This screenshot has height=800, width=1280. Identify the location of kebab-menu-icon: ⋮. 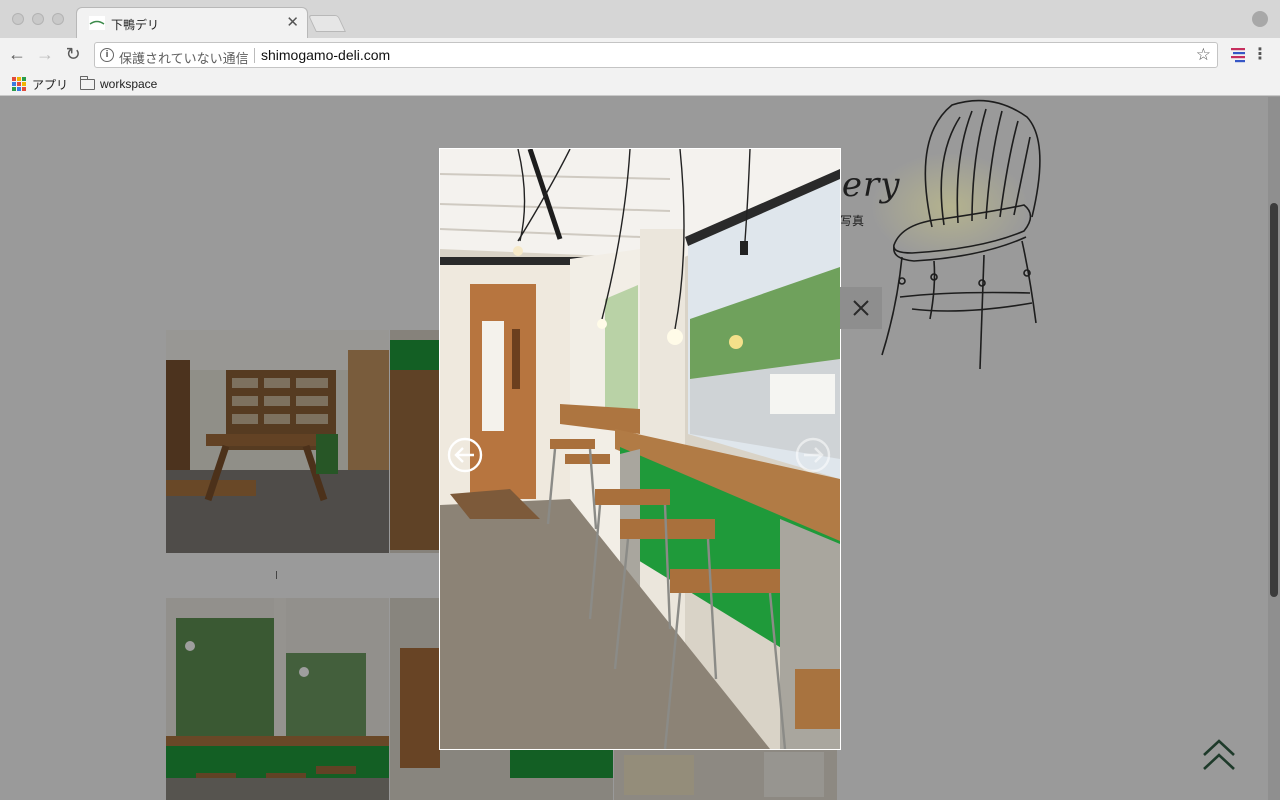
(1260, 54).